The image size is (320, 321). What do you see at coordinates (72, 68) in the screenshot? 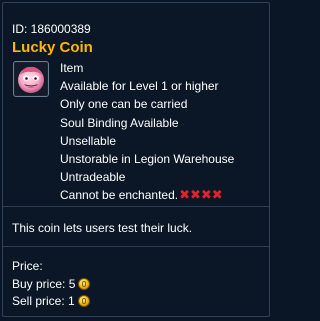
I see `attr-type: Item` at bounding box center [72, 68].